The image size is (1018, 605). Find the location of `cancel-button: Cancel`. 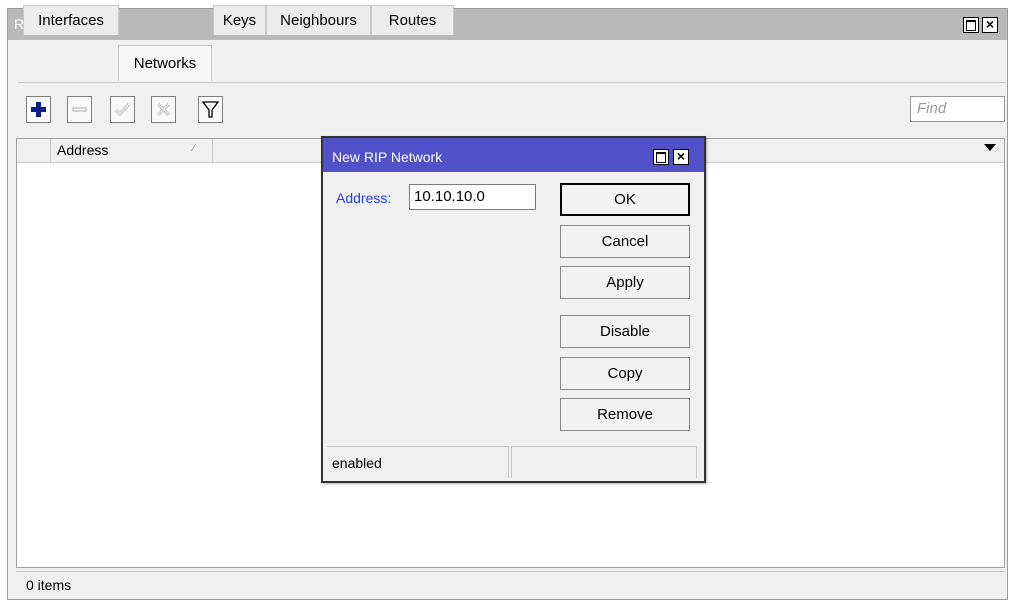

cancel-button: Cancel is located at coordinates (625, 241).